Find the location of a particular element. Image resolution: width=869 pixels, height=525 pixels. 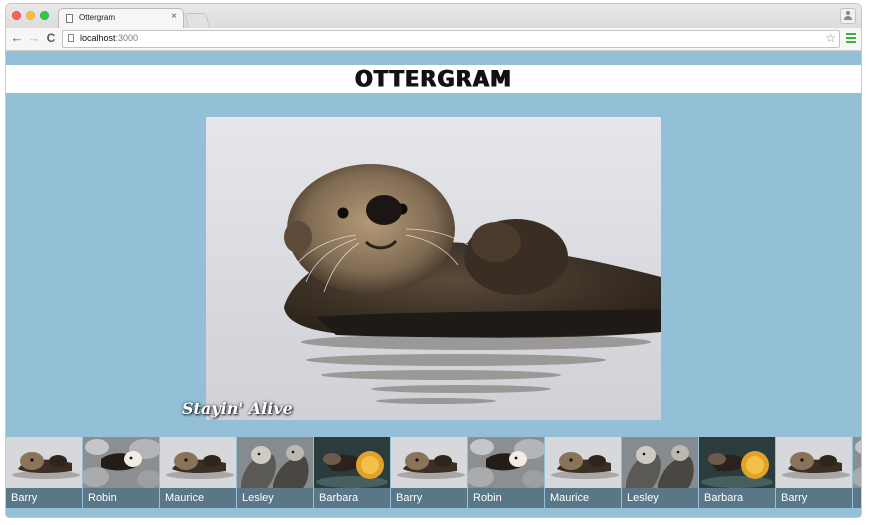

tab-title: Ottergram is located at coordinates (97, 17).